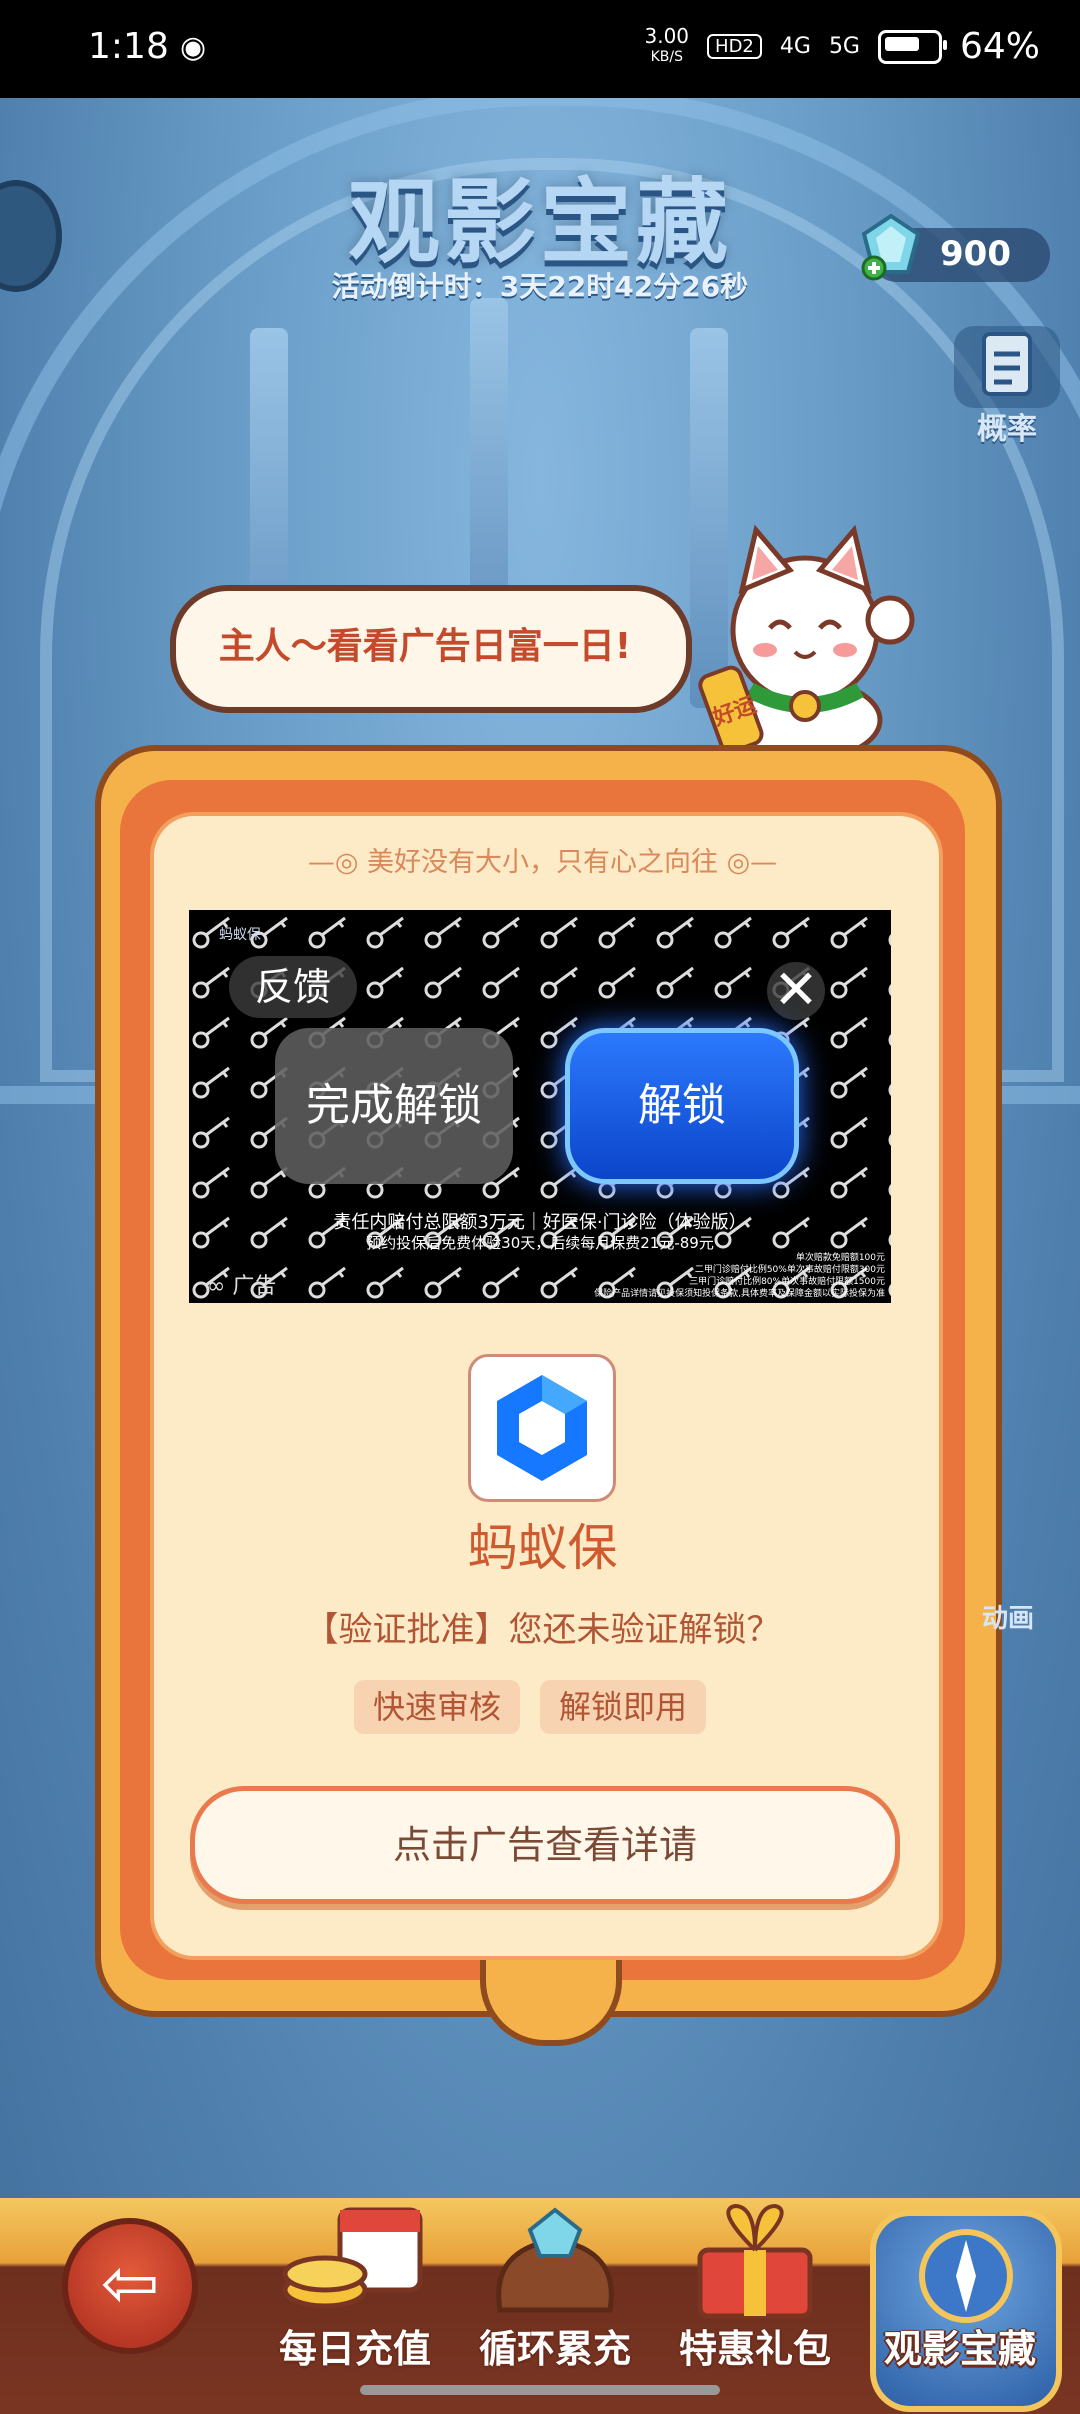 The width and height of the screenshot is (1080, 2414). I want to click on ad-text-line2: 预约投保后免费体验30天，后续每月保费21元-89元, so click(540, 1243).